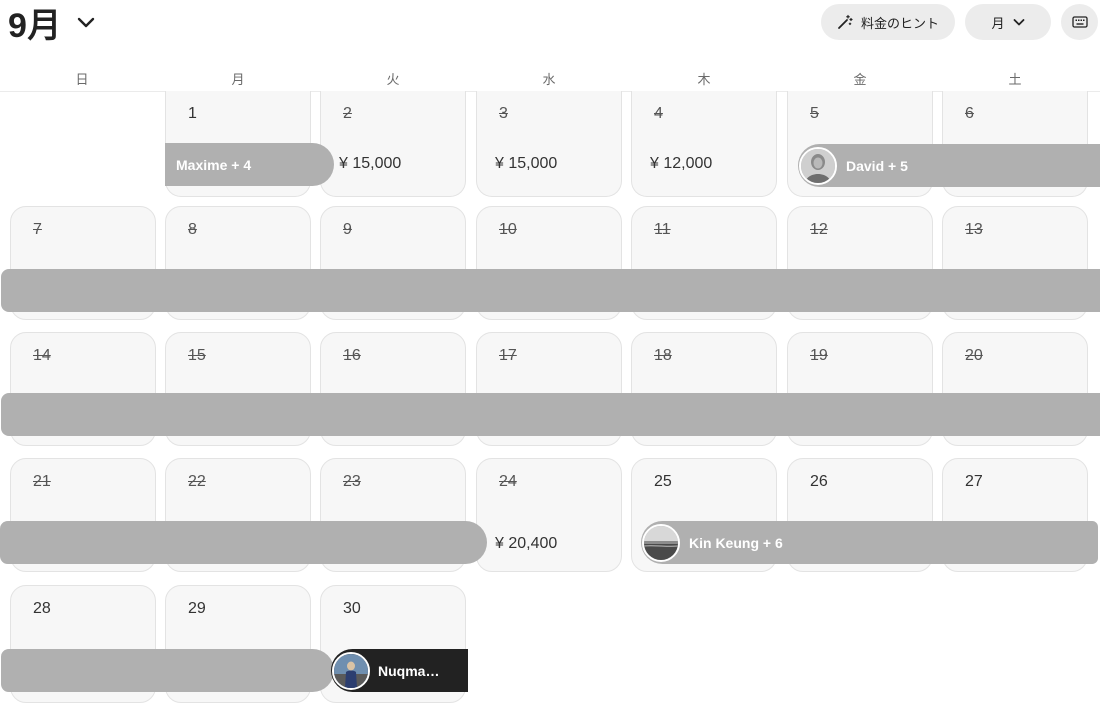 This screenshot has width=1100, height=708. What do you see at coordinates (974, 229) in the screenshot?
I see `day-number: 13` at bounding box center [974, 229].